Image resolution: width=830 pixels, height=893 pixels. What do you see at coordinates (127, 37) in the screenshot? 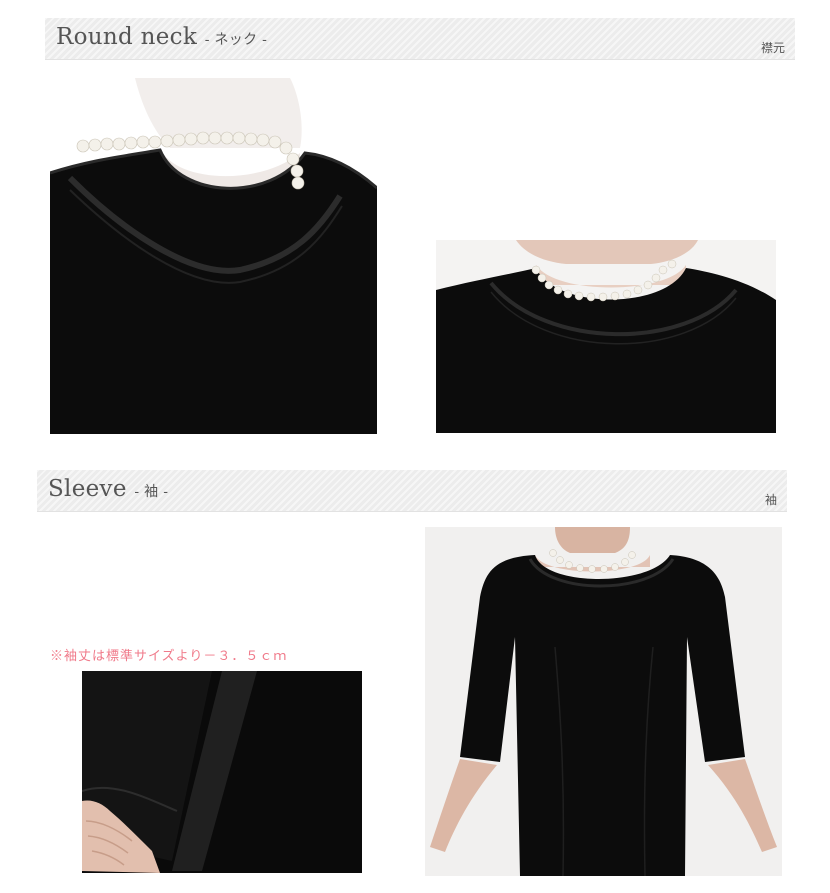
I see `round-neck-title: Round neck` at bounding box center [127, 37].